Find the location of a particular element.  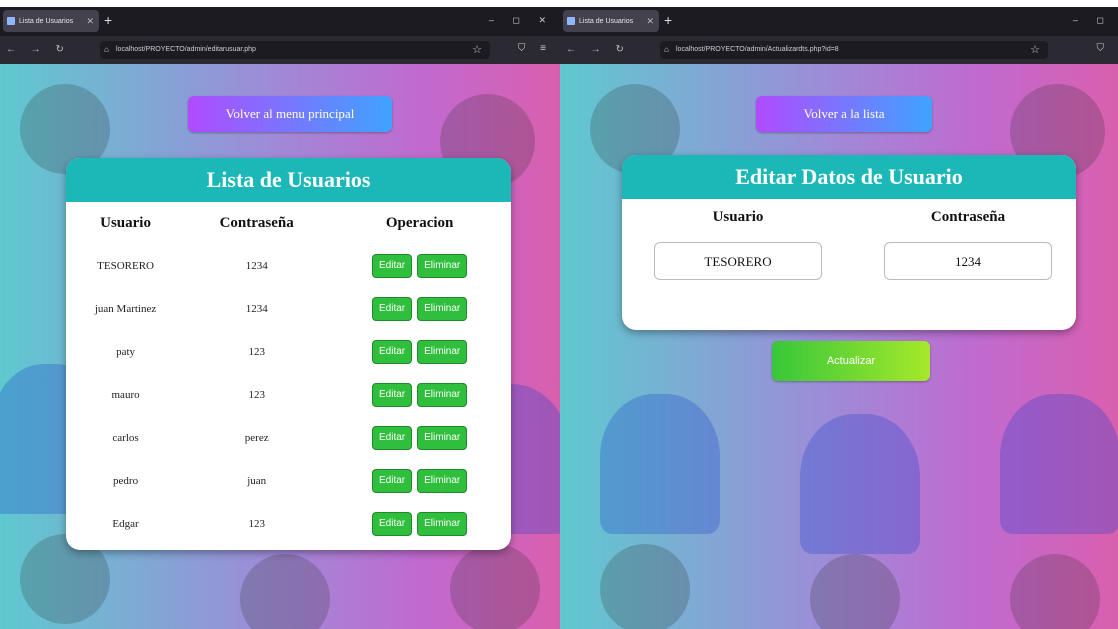

table-row: carlos perez Editar Eliminar is located at coordinates (288, 437).